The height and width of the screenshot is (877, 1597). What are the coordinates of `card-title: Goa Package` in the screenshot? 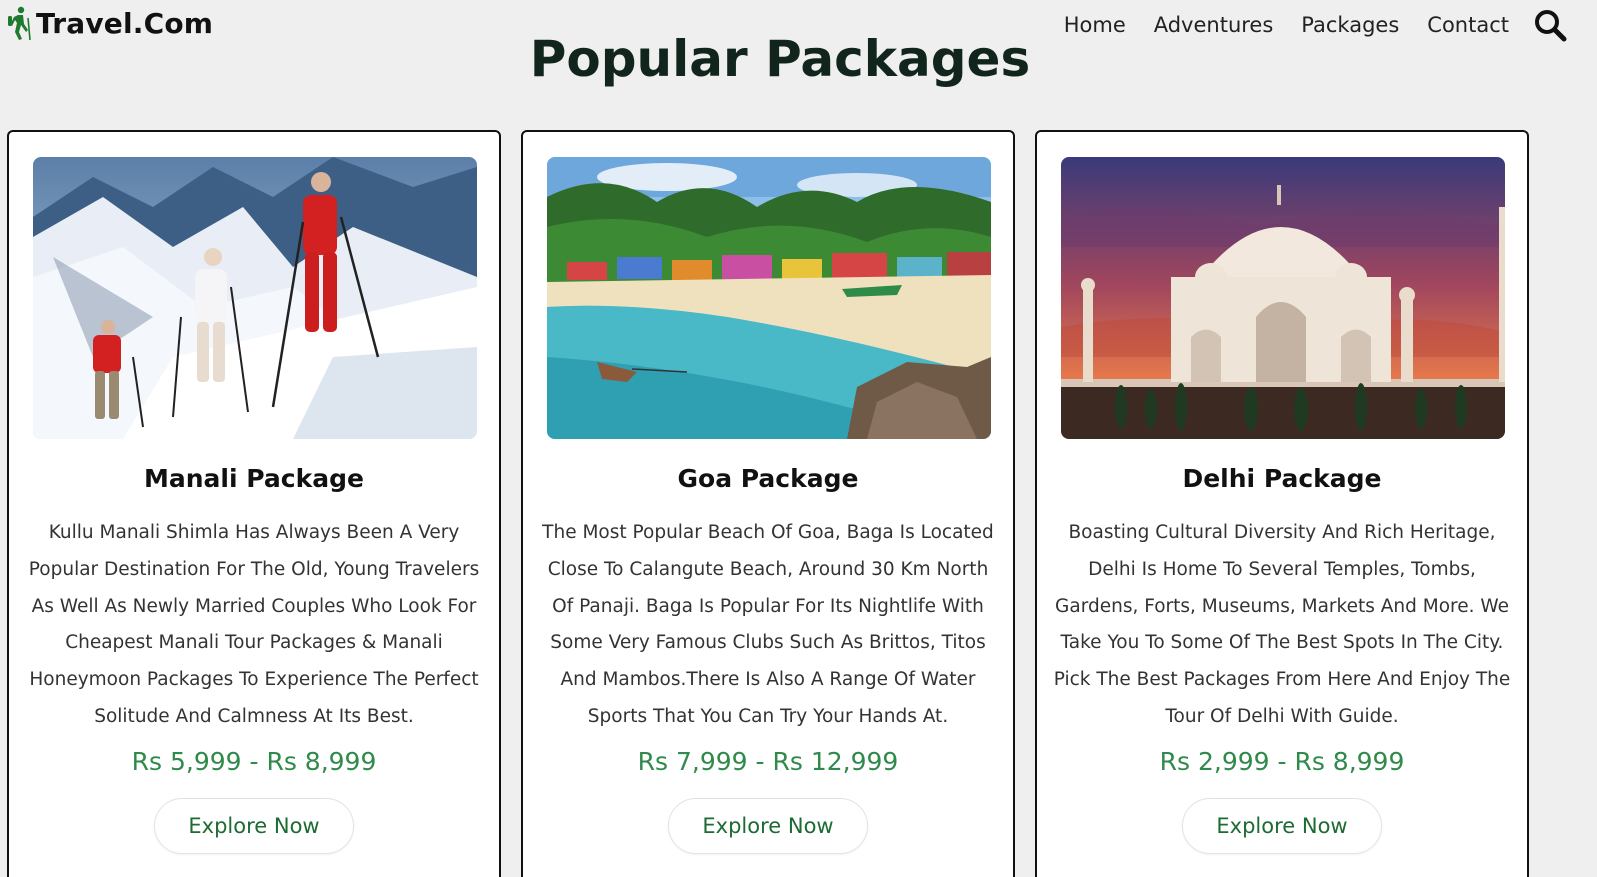 It's located at (768, 478).